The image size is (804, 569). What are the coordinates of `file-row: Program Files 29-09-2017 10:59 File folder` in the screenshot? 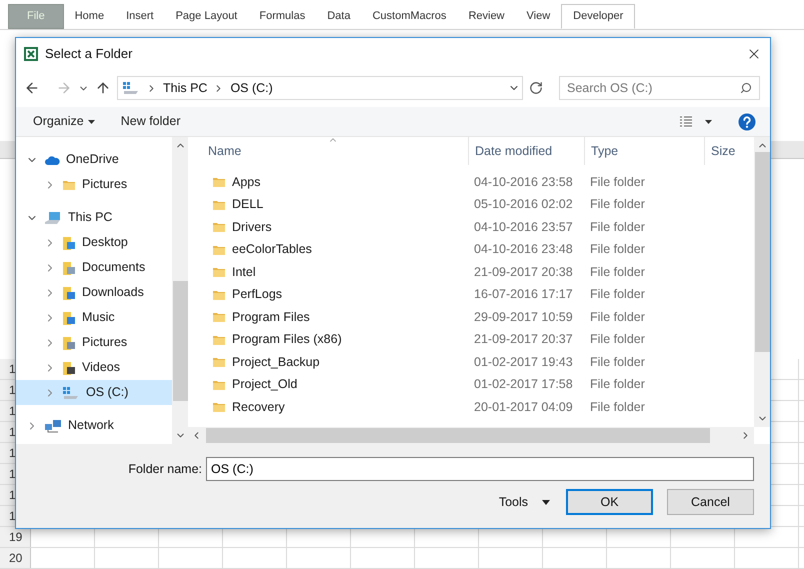 It's located at (483, 317).